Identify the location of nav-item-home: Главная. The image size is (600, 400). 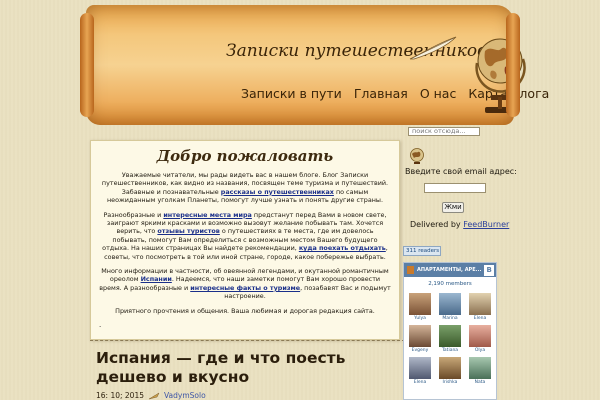
(381, 93).